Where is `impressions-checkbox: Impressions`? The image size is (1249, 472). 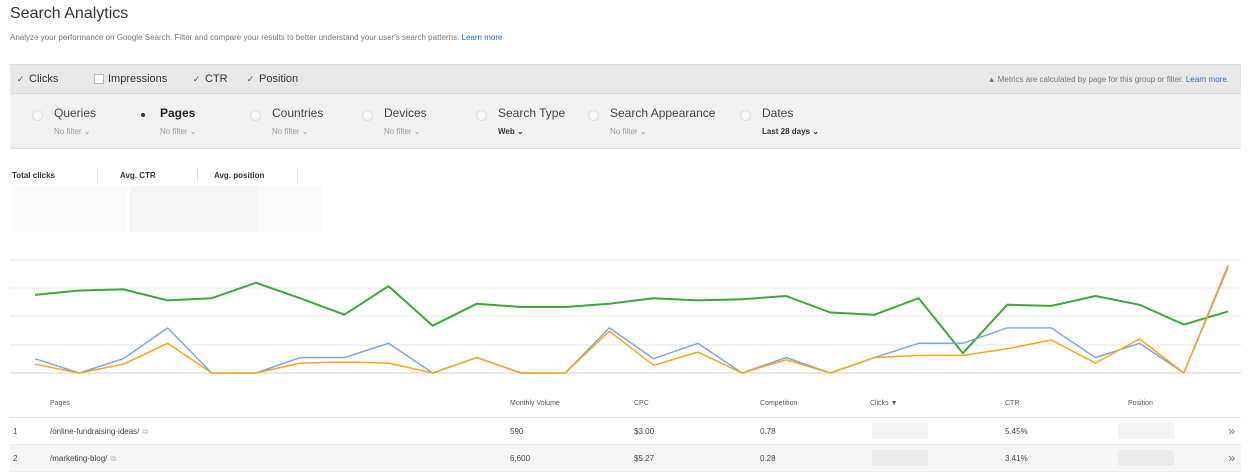
impressions-checkbox: Impressions is located at coordinates (130, 79).